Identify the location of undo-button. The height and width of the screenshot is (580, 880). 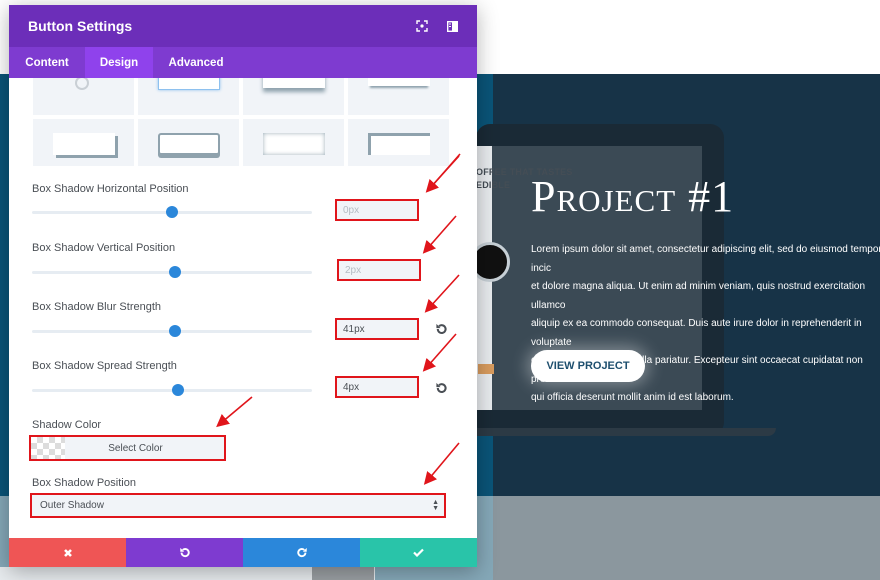
(184, 552).